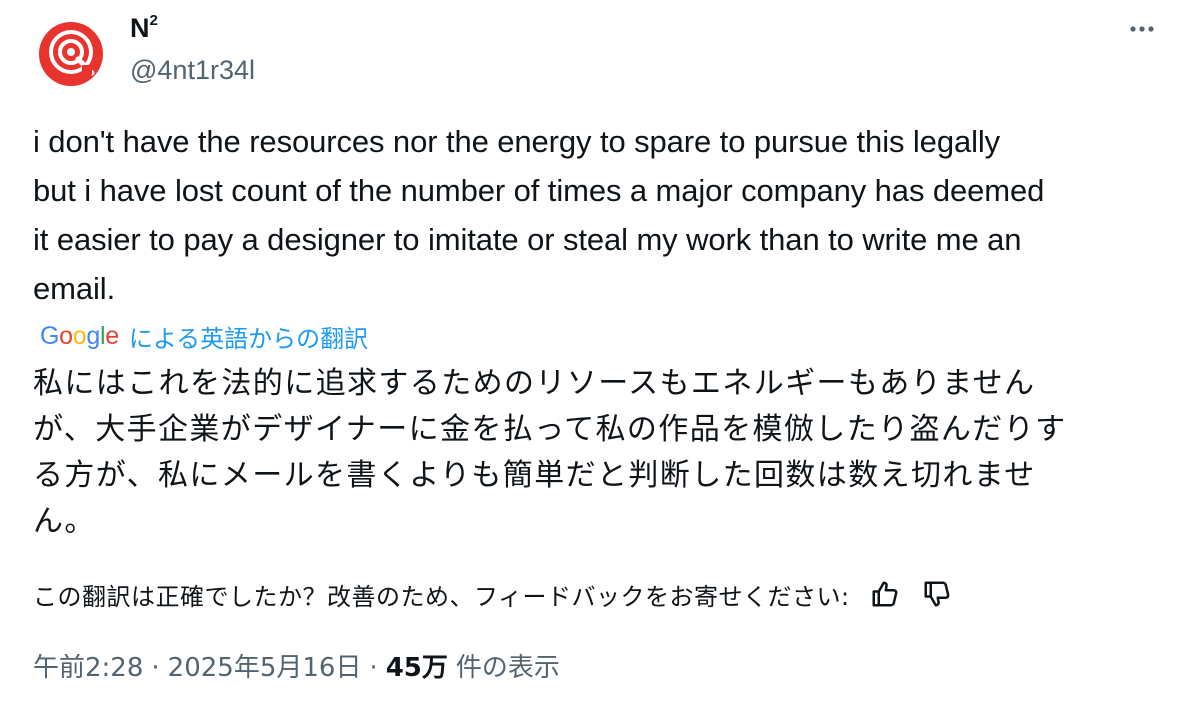 This screenshot has height=720, width=1196. I want to click on views-link: 45万 件の表示, so click(473, 665).